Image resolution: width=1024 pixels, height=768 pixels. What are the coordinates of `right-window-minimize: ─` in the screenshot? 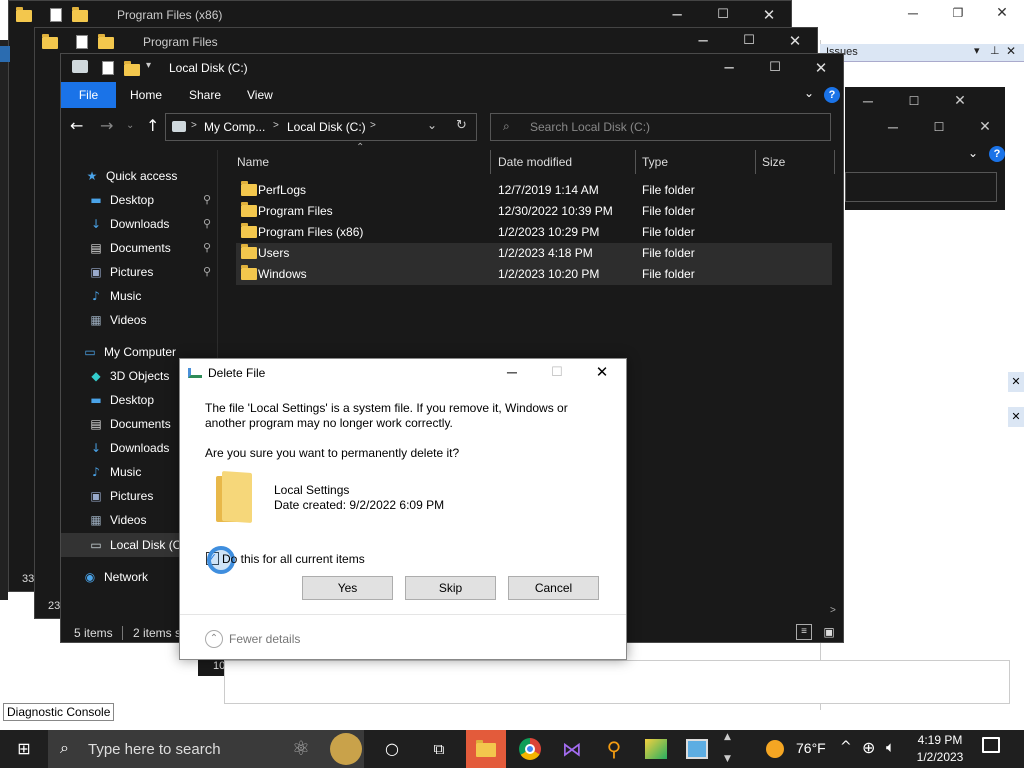 It's located at (913, 13).